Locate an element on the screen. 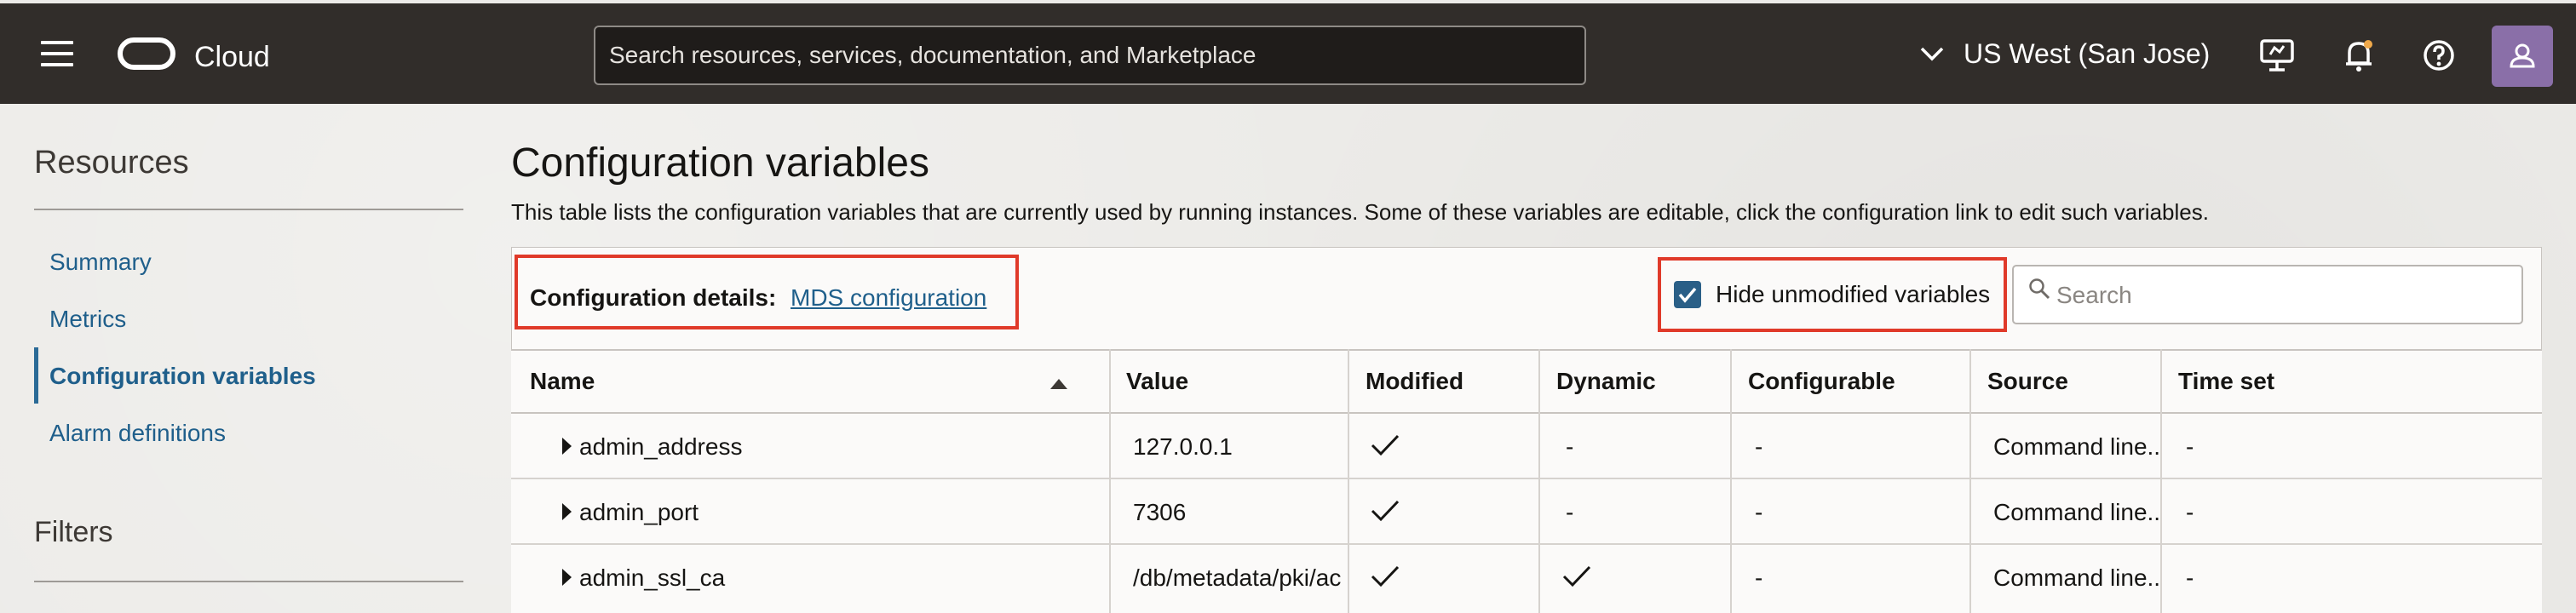  brand-name: Cloud is located at coordinates (232, 57).